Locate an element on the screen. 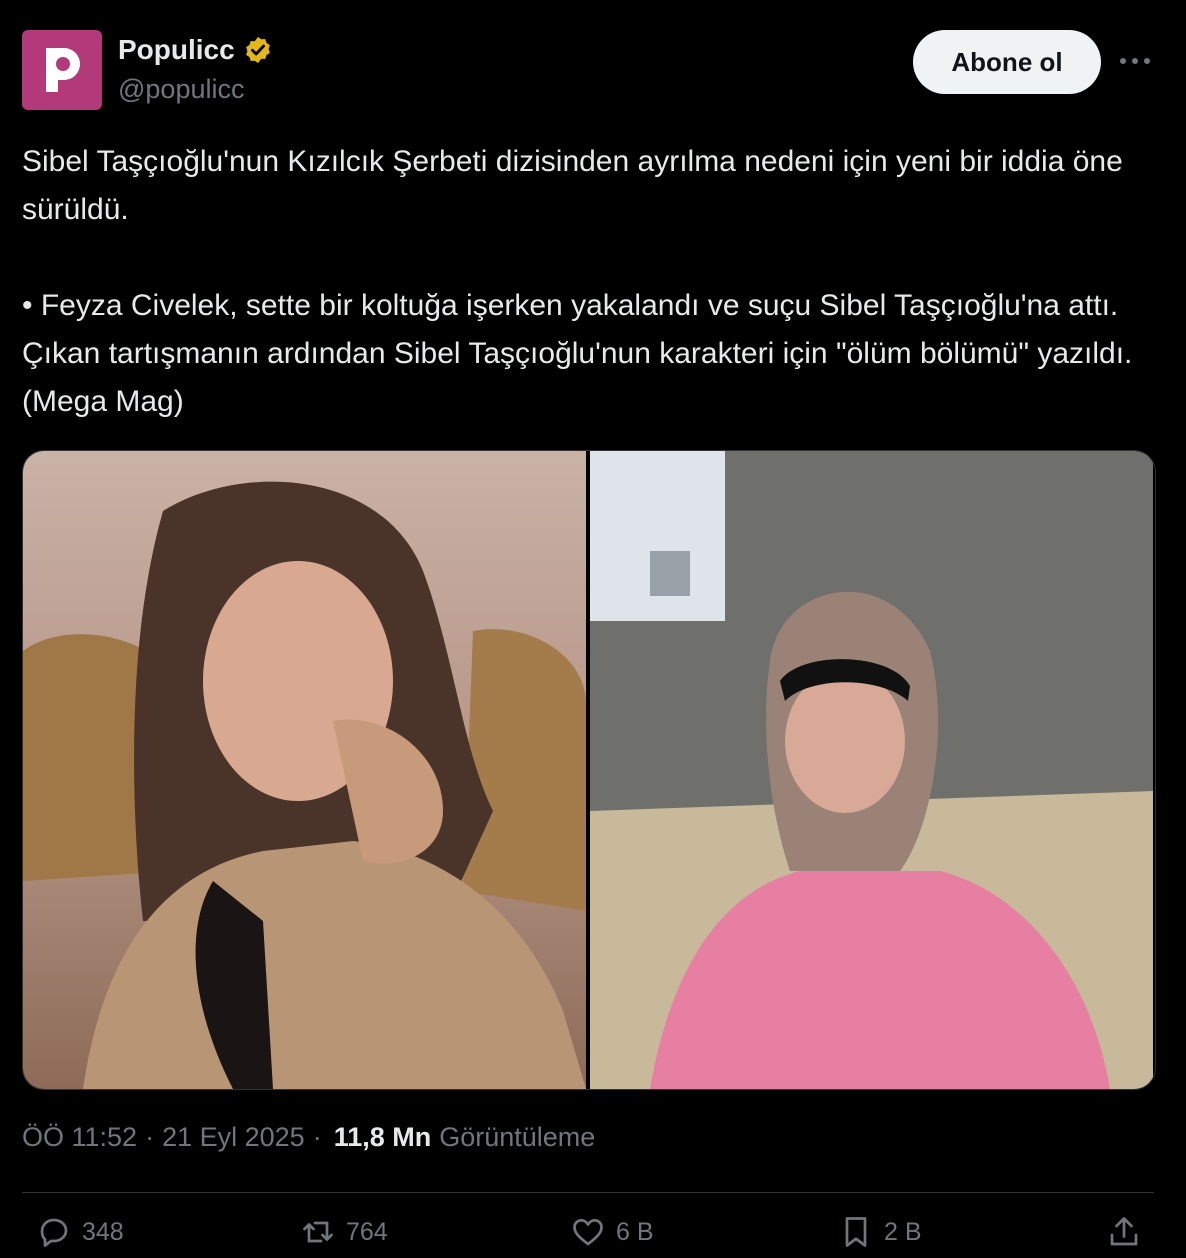  views-count: 11,8 Mn is located at coordinates (382, 1137).